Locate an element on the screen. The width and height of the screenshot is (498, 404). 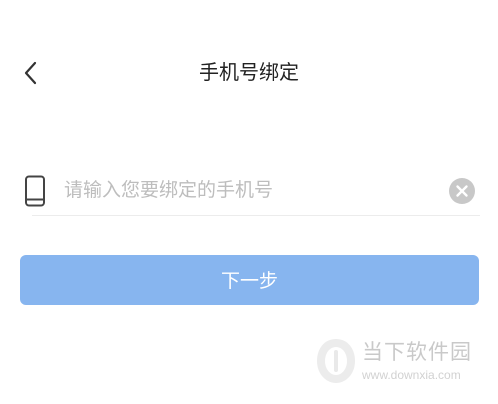
watermark: 当下软件园 www.downxia.com is located at coordinates (400, 362).